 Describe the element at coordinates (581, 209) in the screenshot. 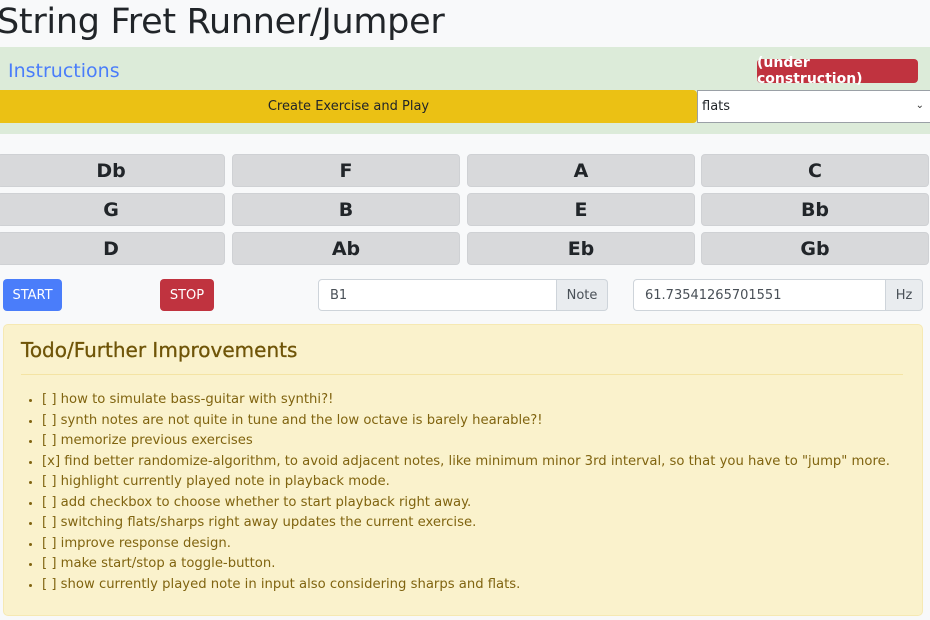

I see `note-button: E` at that location.